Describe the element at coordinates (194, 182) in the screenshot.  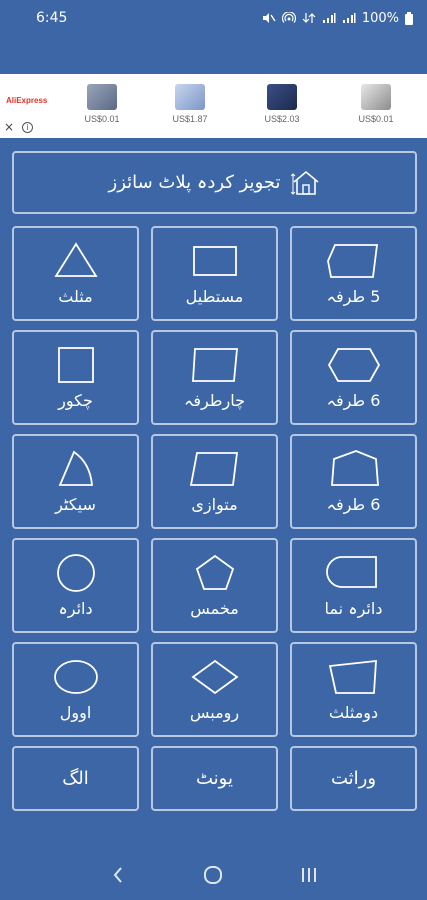
I see `header-label: تجویز کردہ پلاٹ سائزز` at that location.